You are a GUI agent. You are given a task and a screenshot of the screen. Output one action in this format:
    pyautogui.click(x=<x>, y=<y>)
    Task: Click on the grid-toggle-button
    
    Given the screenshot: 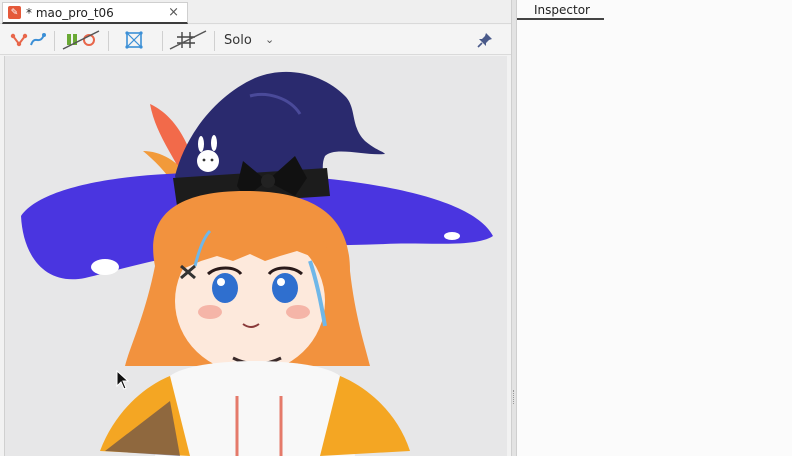 What is the action you would take?
    pyautogui.click(x=188, y=40)
    